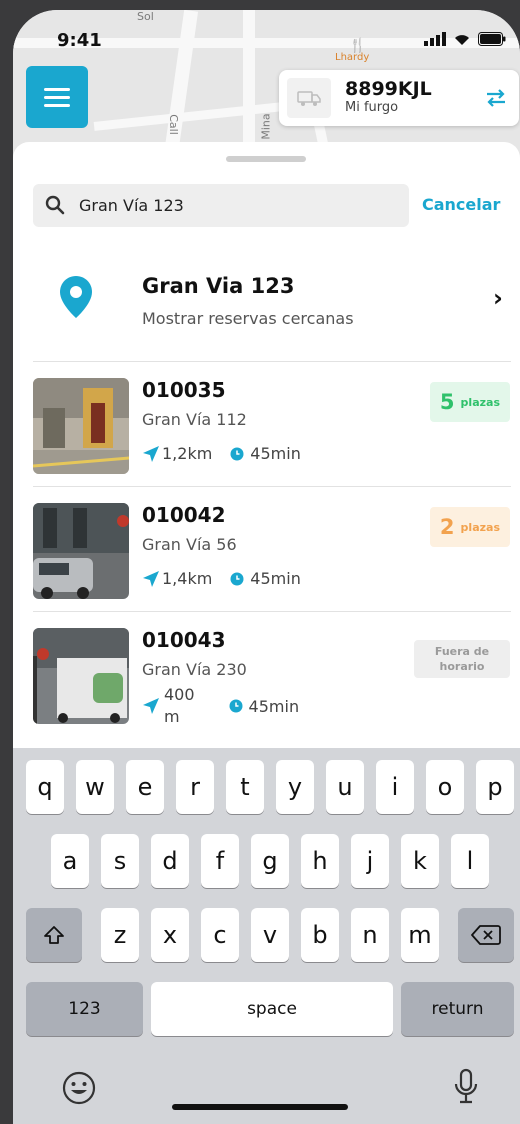  I want to click on key-u: u, so click(345, 787).